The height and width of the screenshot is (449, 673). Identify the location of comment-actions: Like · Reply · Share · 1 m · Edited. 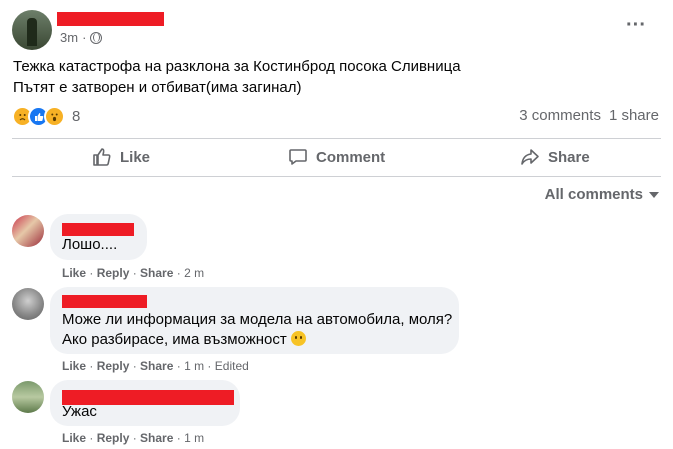
(155, 366).